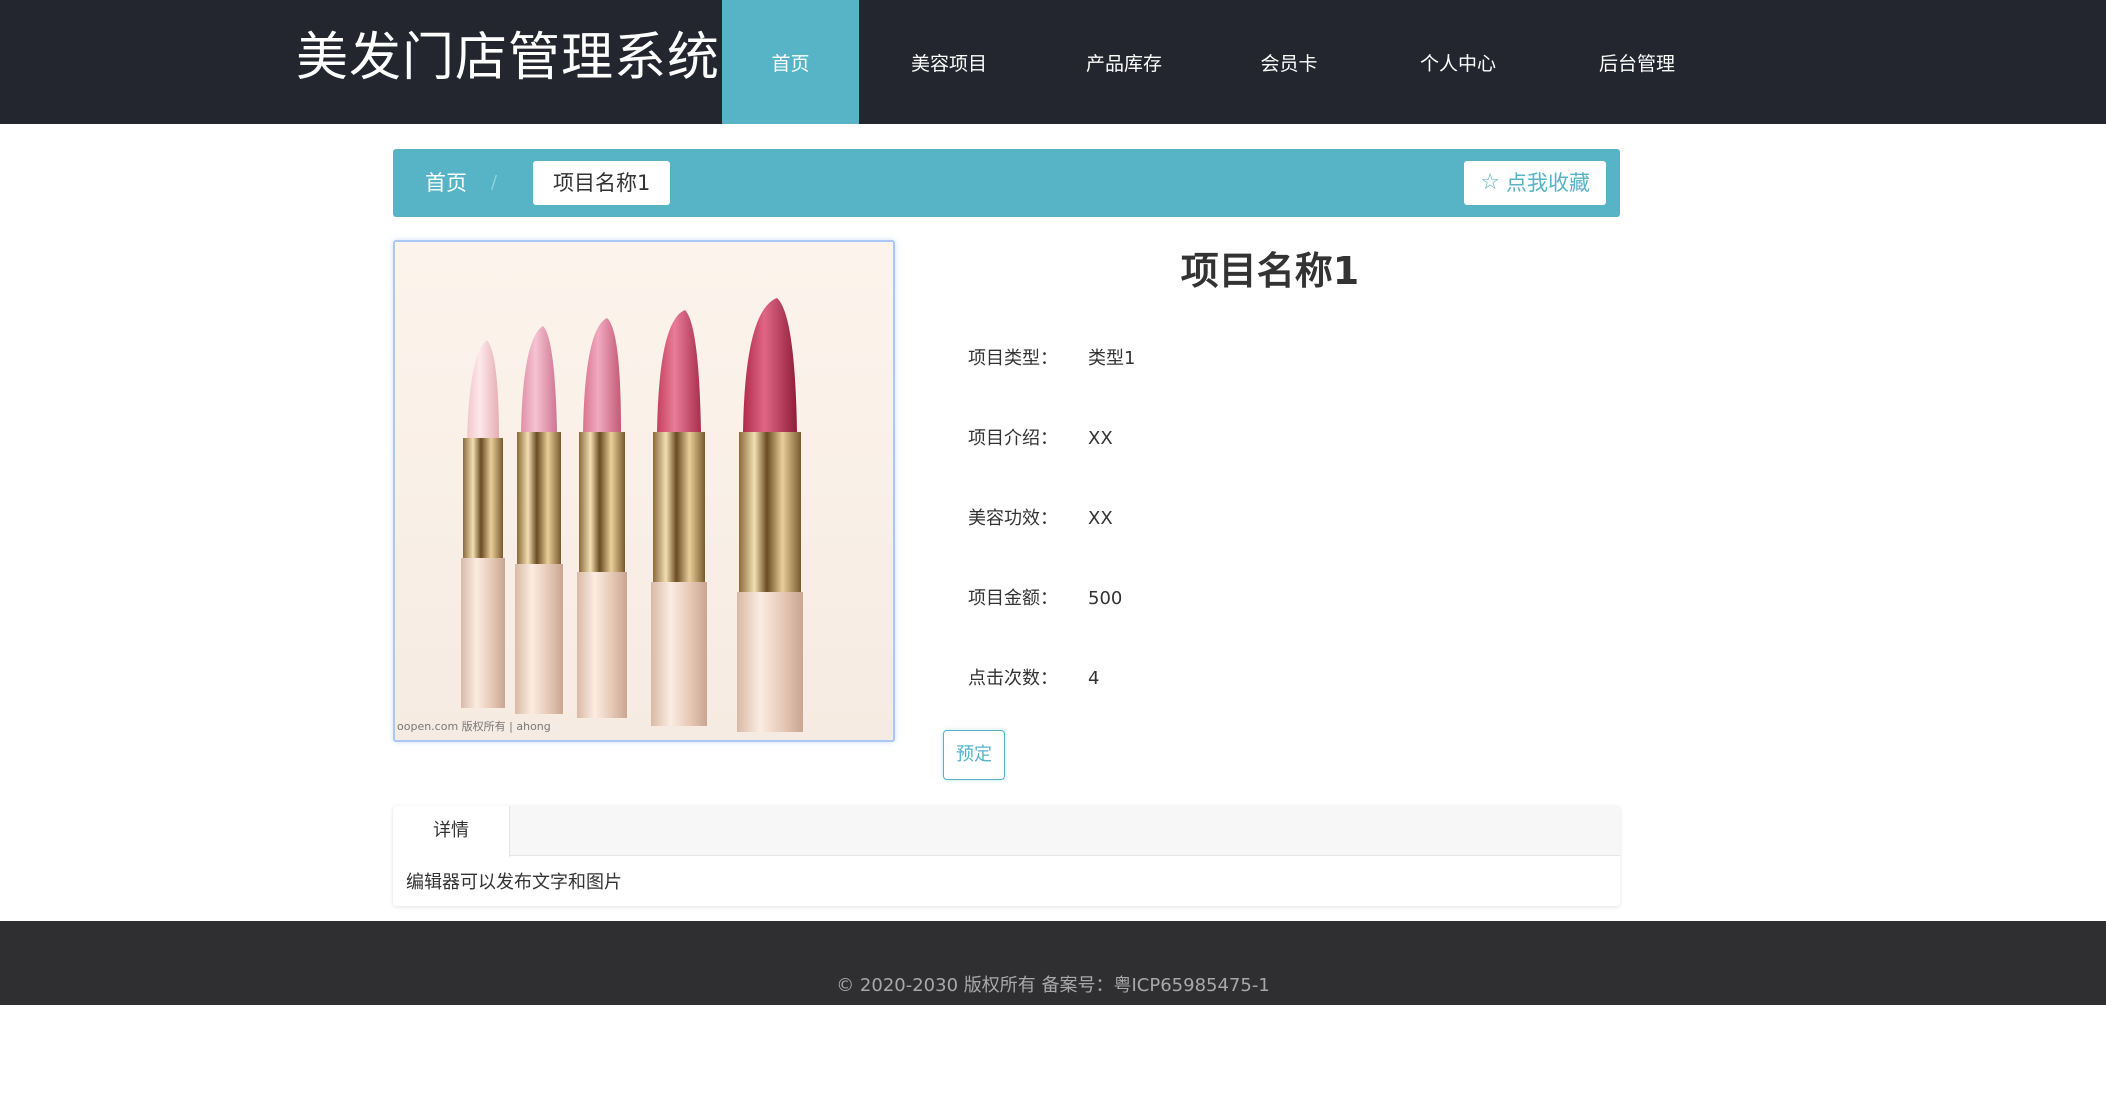 The height and width of the screenshot is (1120, 2106). Describe the element at coordinates (1490, 182) in the screenshot. I see `star-outline-icon: ☆` at that location.